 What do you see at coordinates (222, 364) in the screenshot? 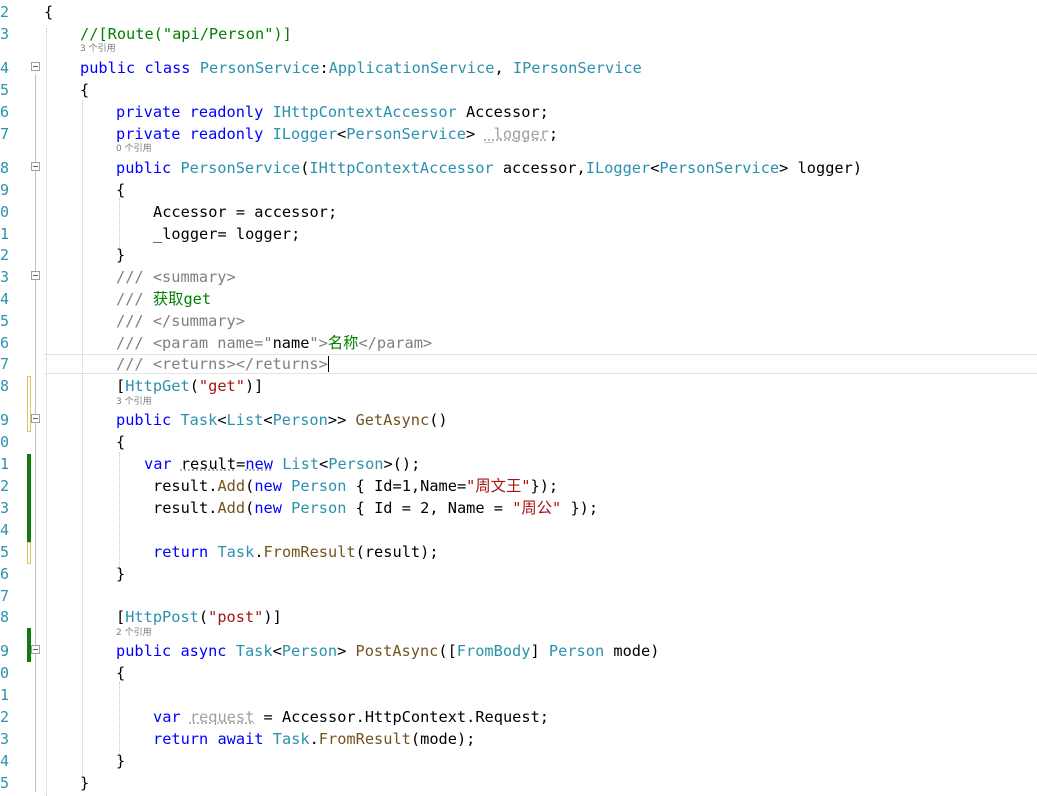
I see `code-text: /// <returns></returns>` at bounding box center [222, 364].